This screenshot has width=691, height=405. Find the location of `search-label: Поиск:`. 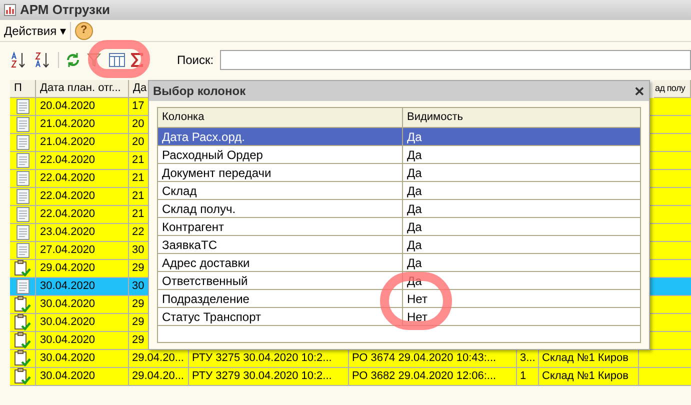

search-label: Поиск: is located at coordinates (195, 60).